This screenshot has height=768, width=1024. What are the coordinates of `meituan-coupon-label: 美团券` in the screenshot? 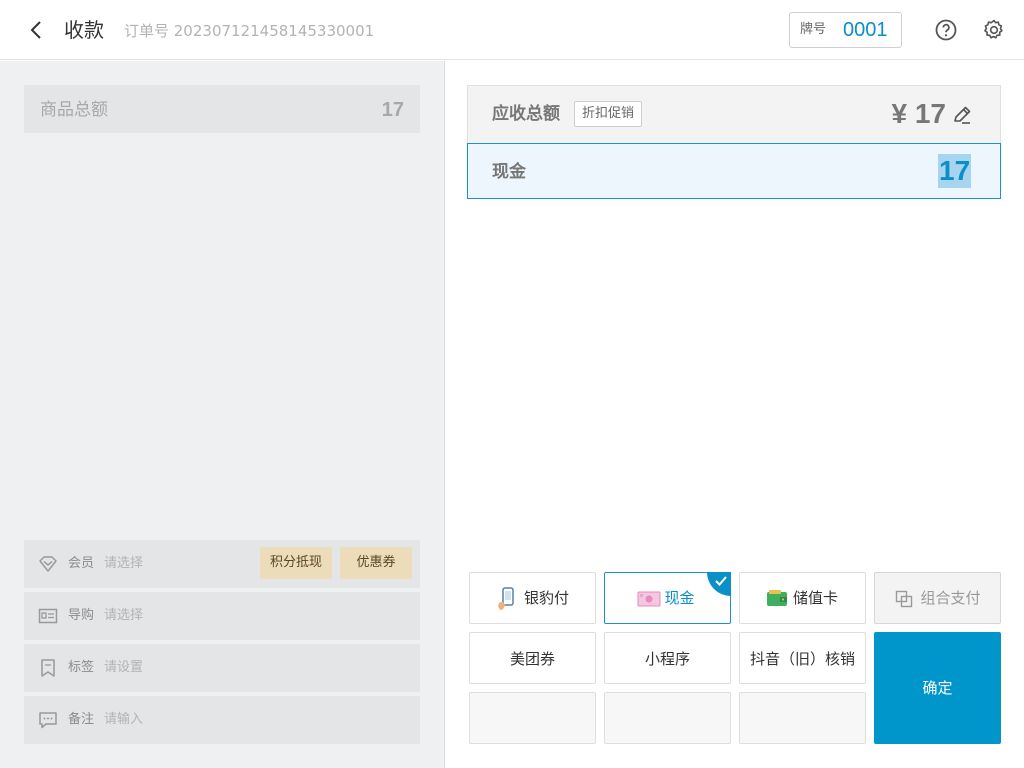 It's located at (532, 659).